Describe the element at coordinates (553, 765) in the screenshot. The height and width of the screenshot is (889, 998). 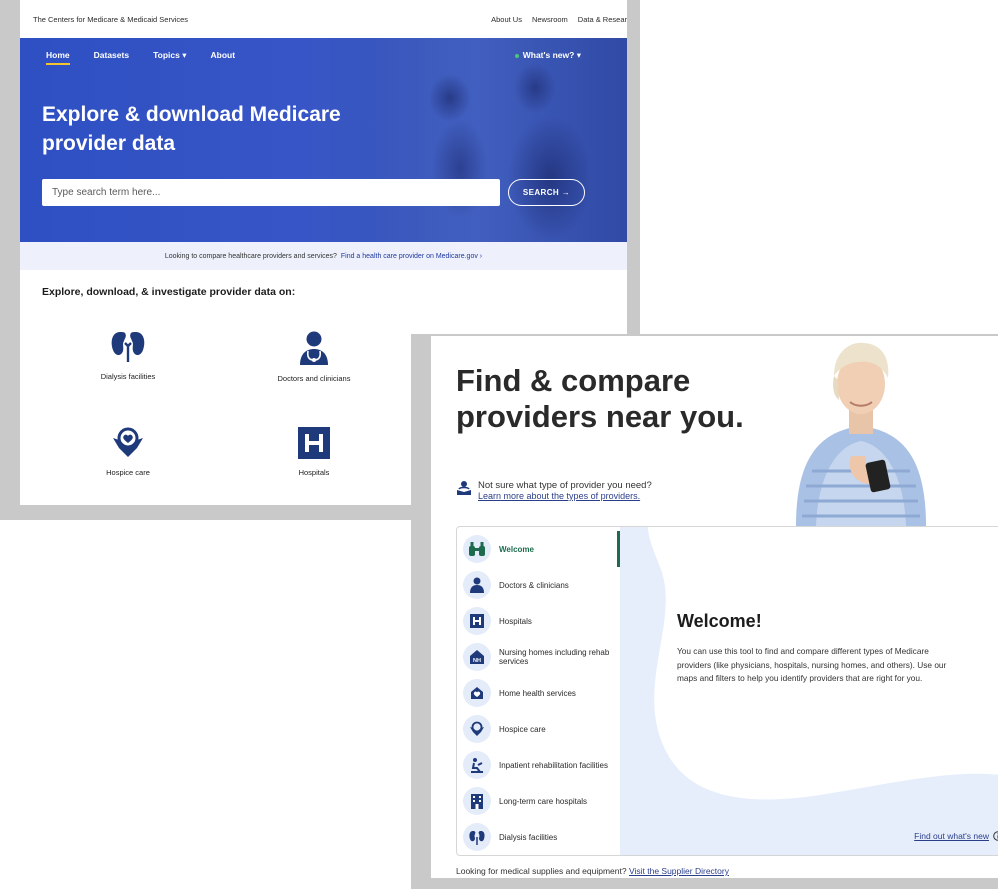
I see `sidebar-label: Inpatient rehabilitation facilities` at that location.